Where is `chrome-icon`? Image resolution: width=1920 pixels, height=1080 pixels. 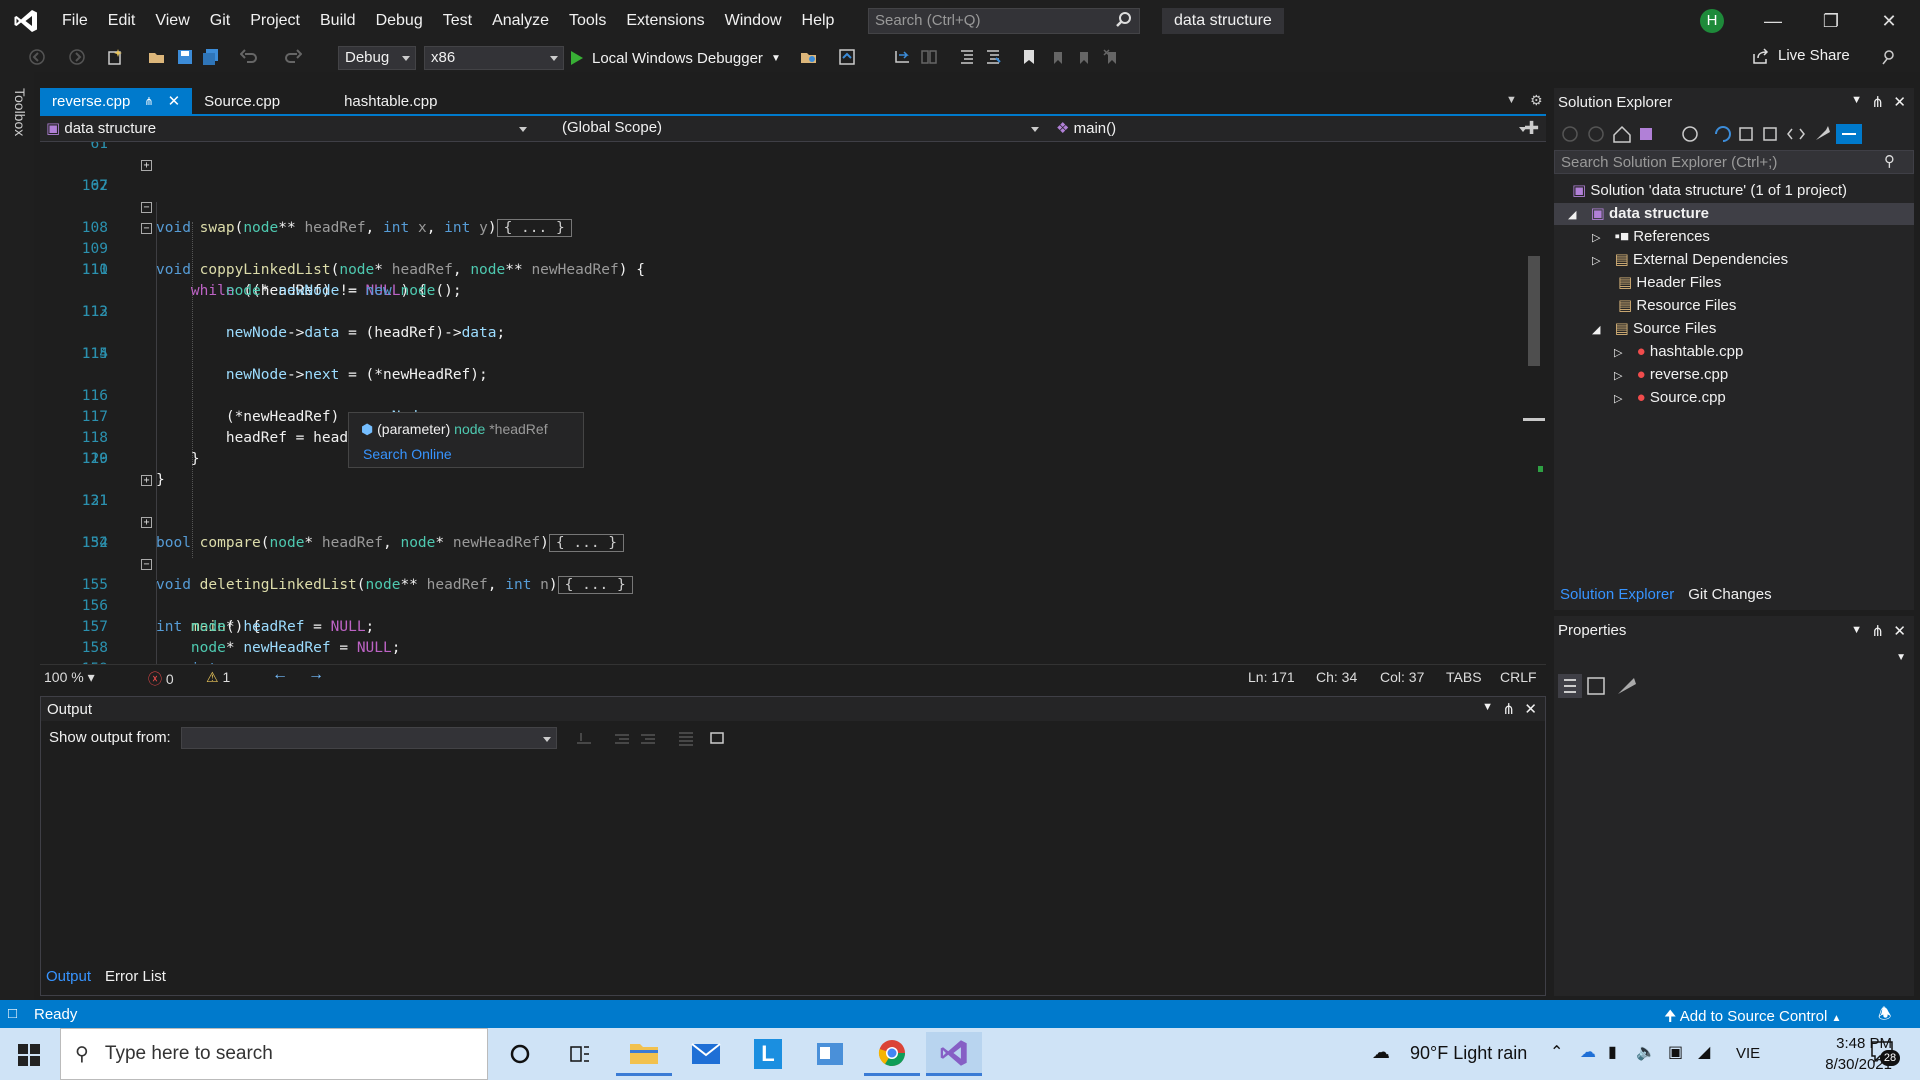 chrome-icon is located at coordinates (892, 1054).